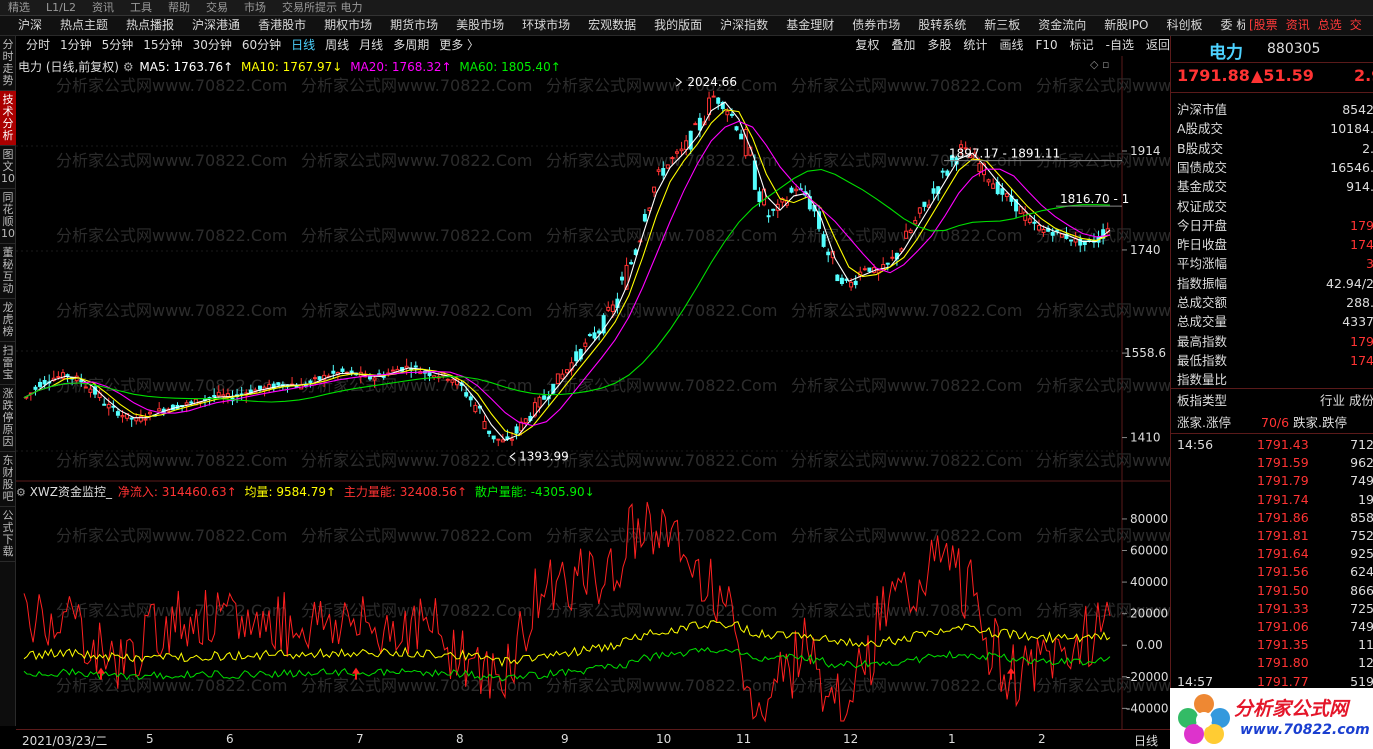  I want to click on stat-value: 4337, so click(1357, 322).